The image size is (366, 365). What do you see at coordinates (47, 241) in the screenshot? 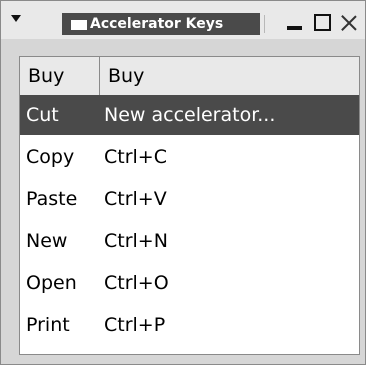
I see `row-action: New` at bounding box center [47, 241].